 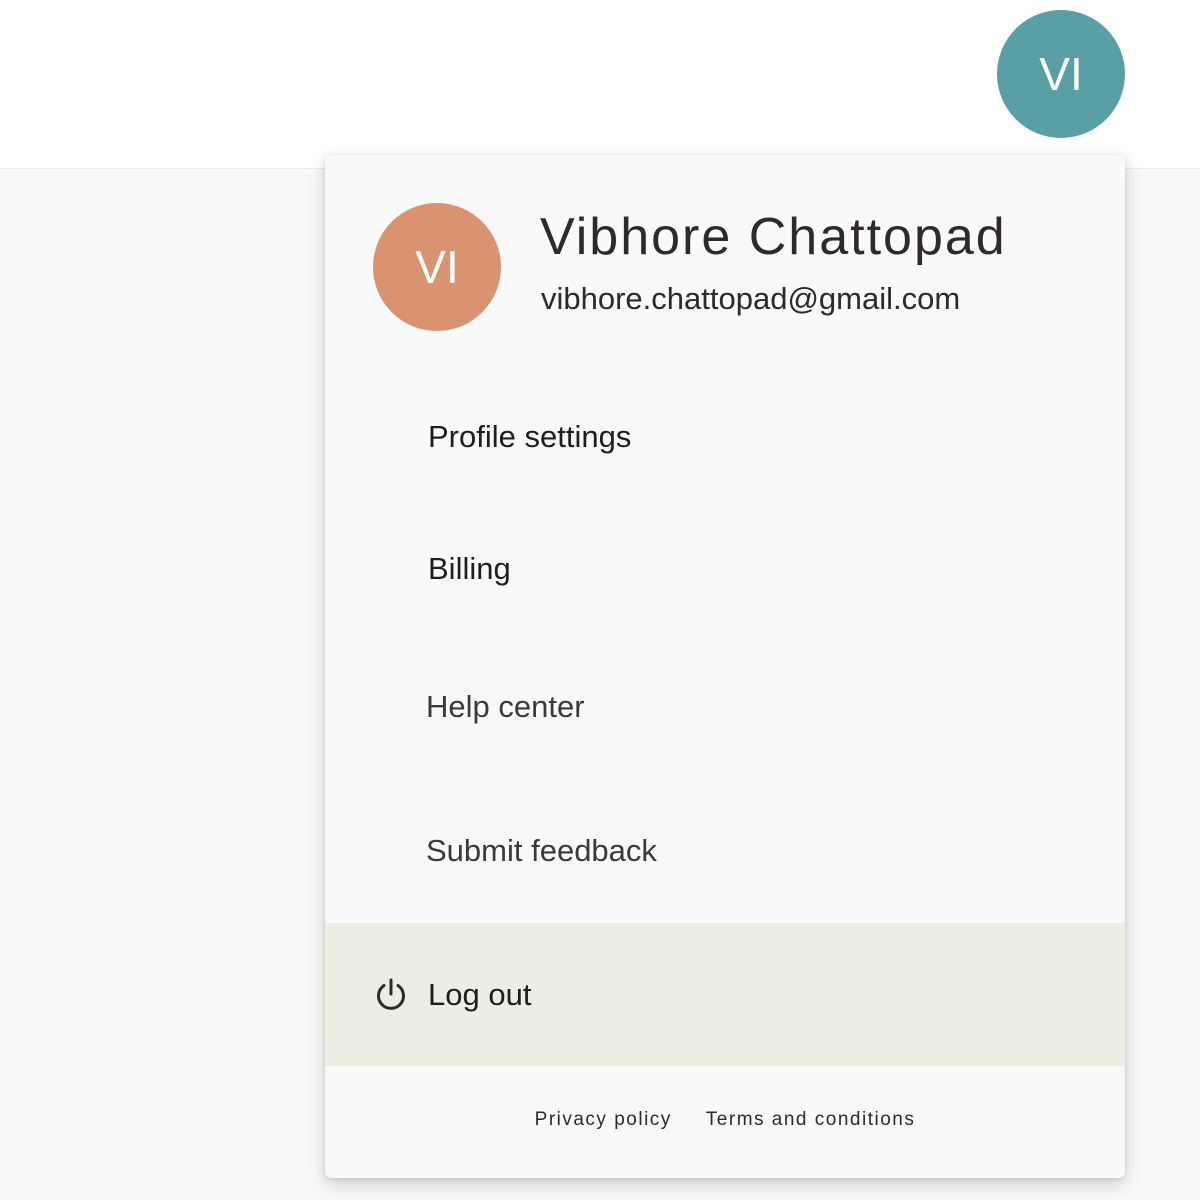 What do you see at coordinates (725, 851) in the screenshot?
I see `menu-item-submit-feedback: Submit feedback` at bounding box center [725, 851].